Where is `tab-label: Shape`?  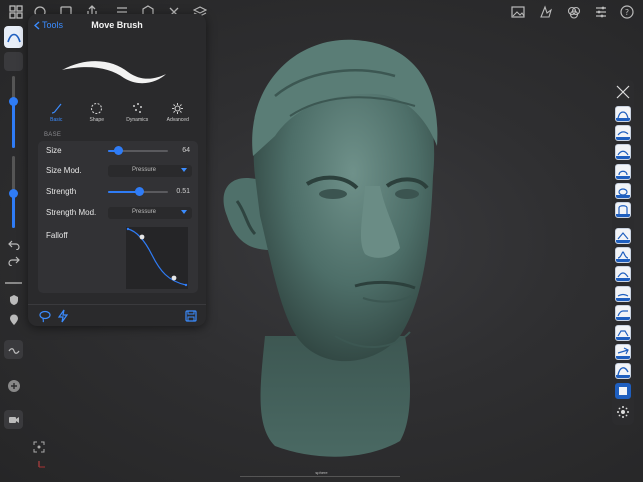 tab-label: Shape is located at coordinates (96, 120).